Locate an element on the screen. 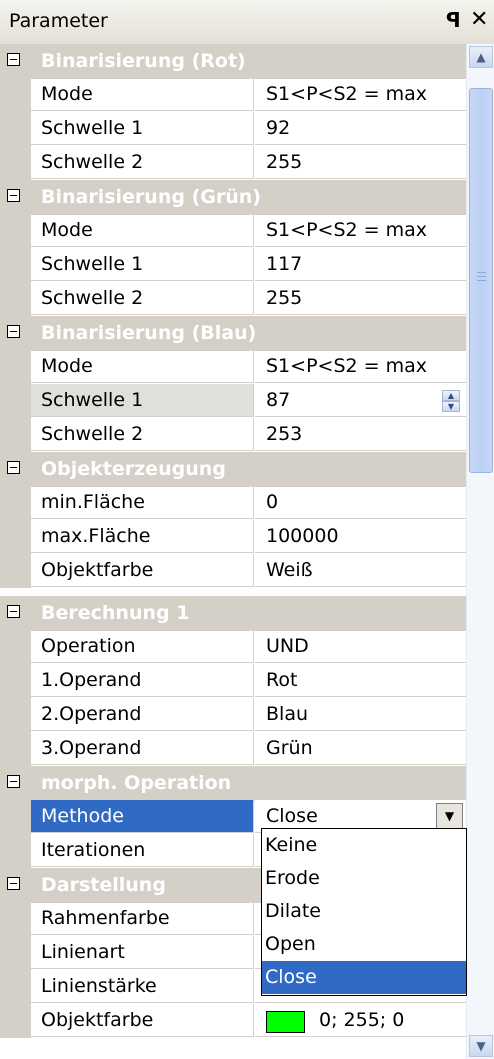 The image size is (494, 1059). property-name: Operation is located at coordinates (142, 646).